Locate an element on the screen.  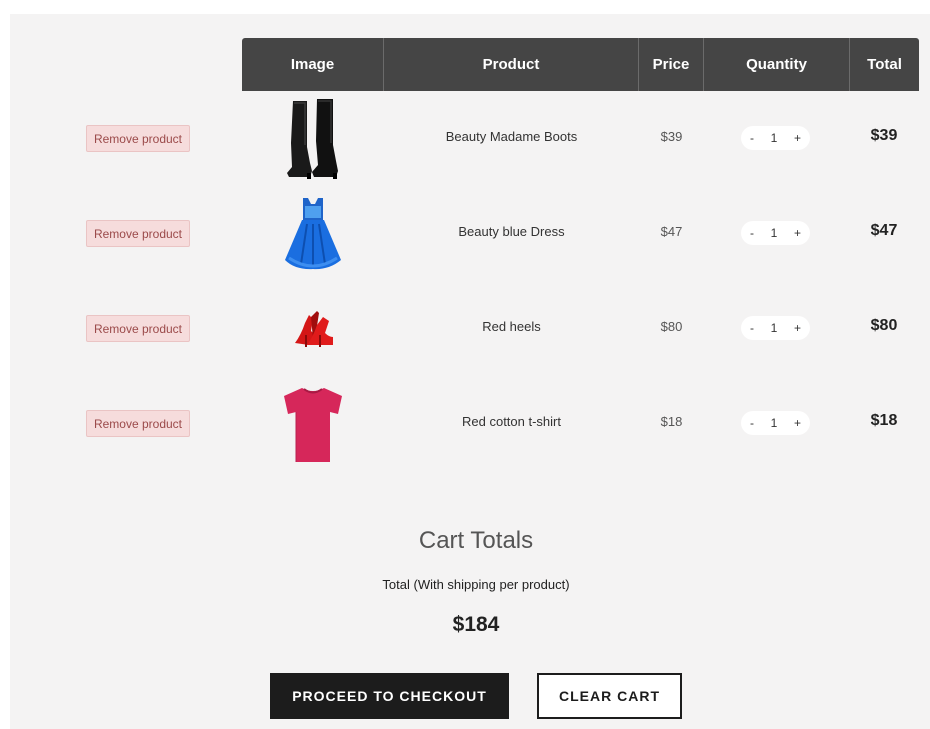
product-name: Red cotton t-shirt is located at coordinates (511, 421).